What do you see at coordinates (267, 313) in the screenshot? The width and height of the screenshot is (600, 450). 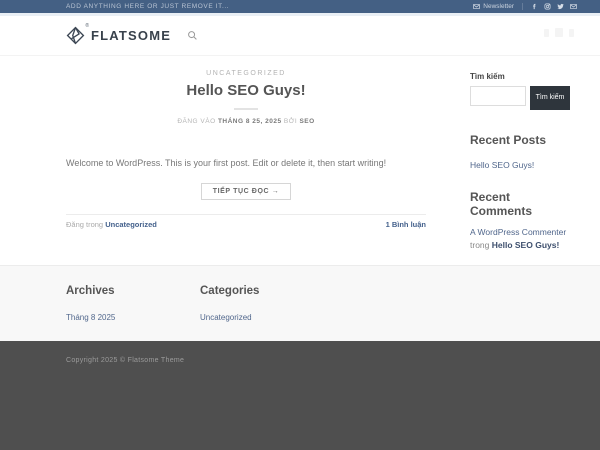 I see `categories-widget: Categories Uncategorized` at bounding box center [267, 313].